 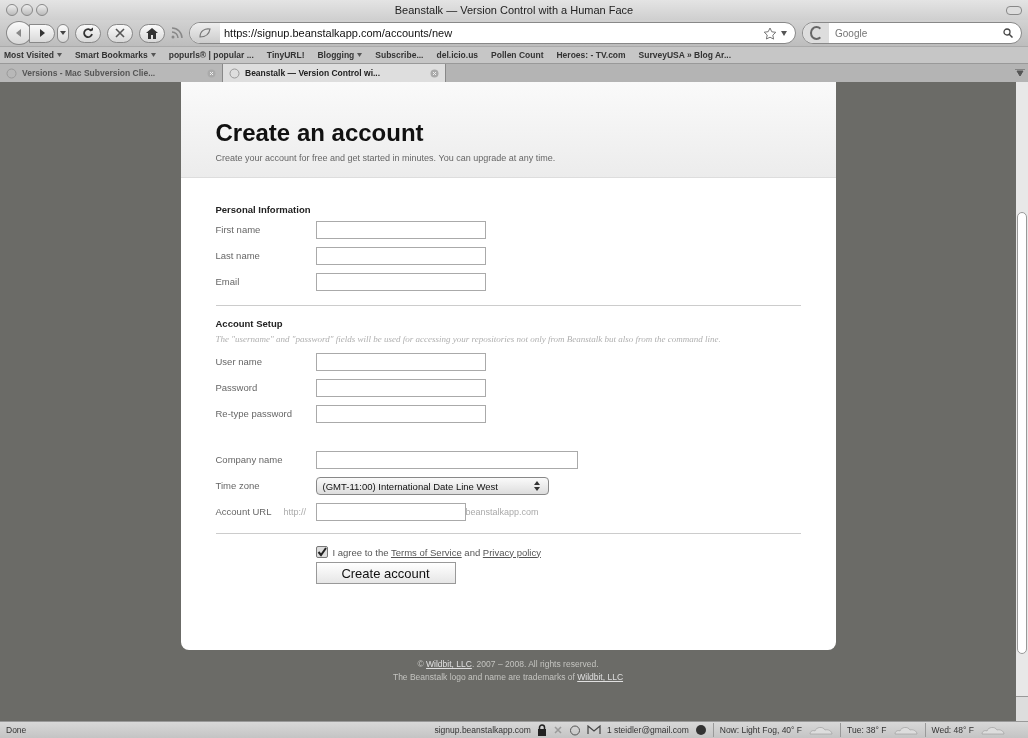 What do you see at coordinates (541, 730) in the screenshot?
I see `lock-icon` at bounding box center [541, 730].